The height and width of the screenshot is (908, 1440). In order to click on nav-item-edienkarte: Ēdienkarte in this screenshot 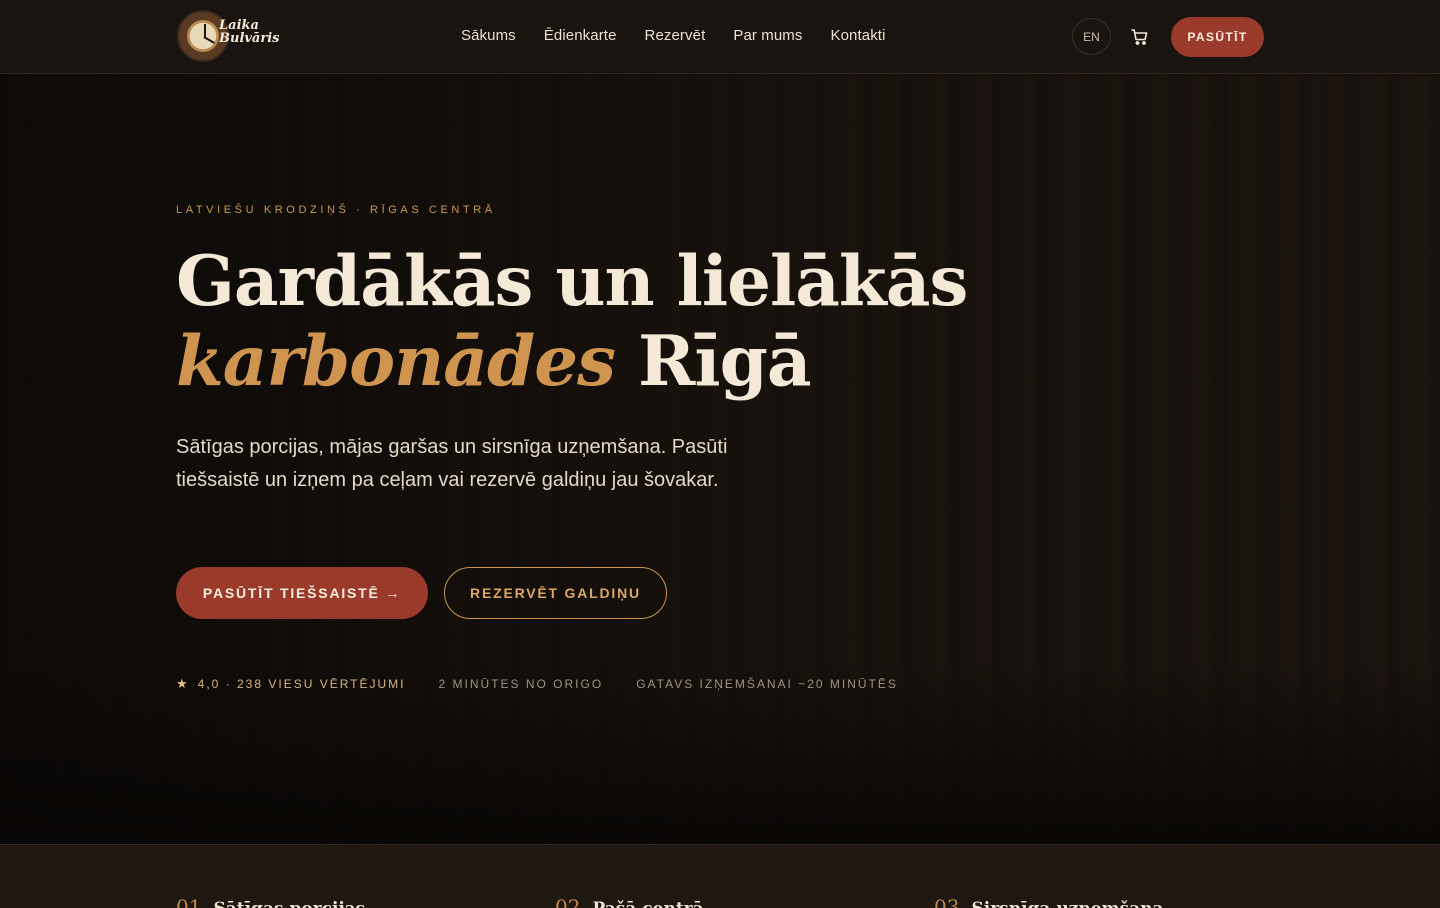, I will do `click(580, 35)`.